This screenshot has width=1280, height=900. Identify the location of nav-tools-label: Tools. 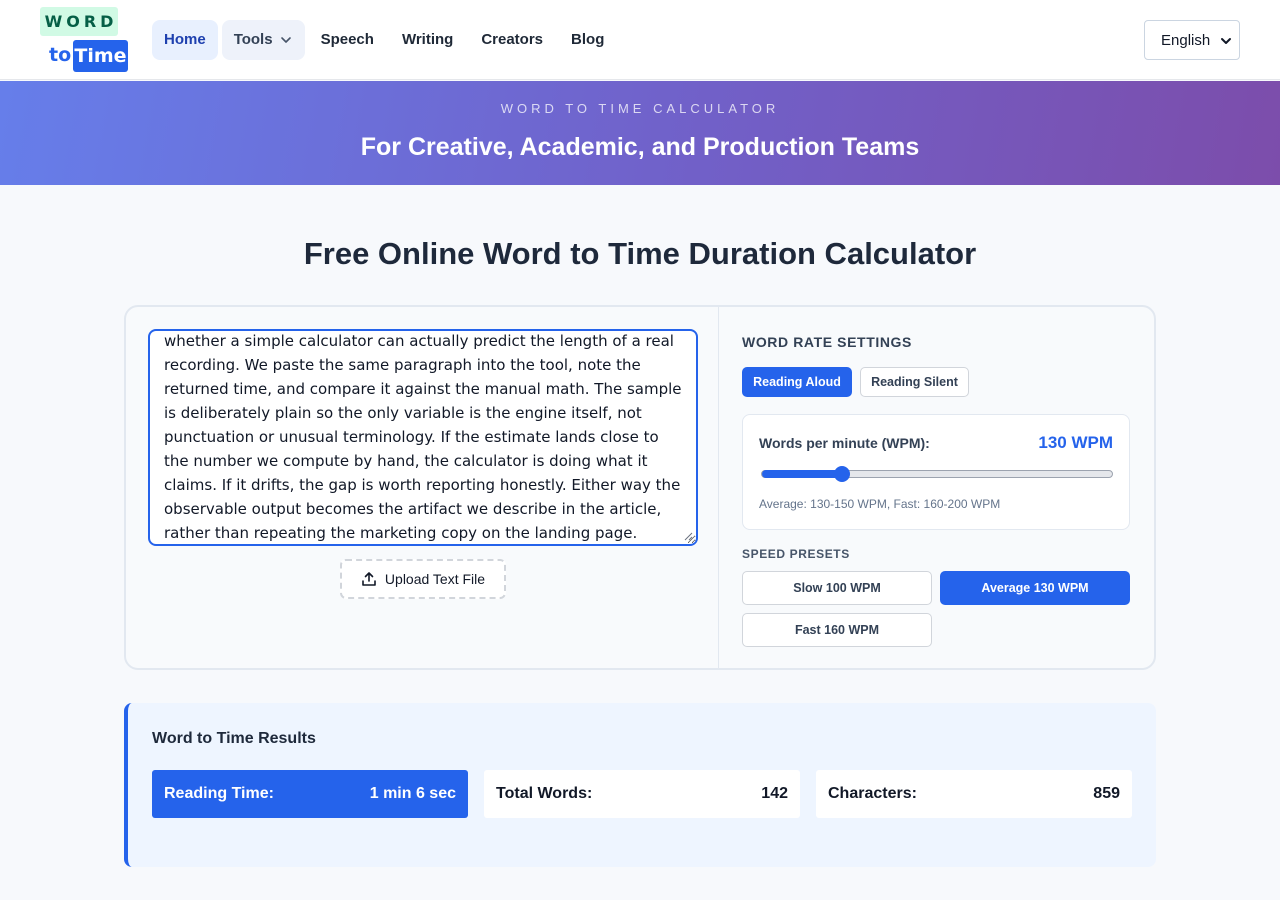
(253, 39).